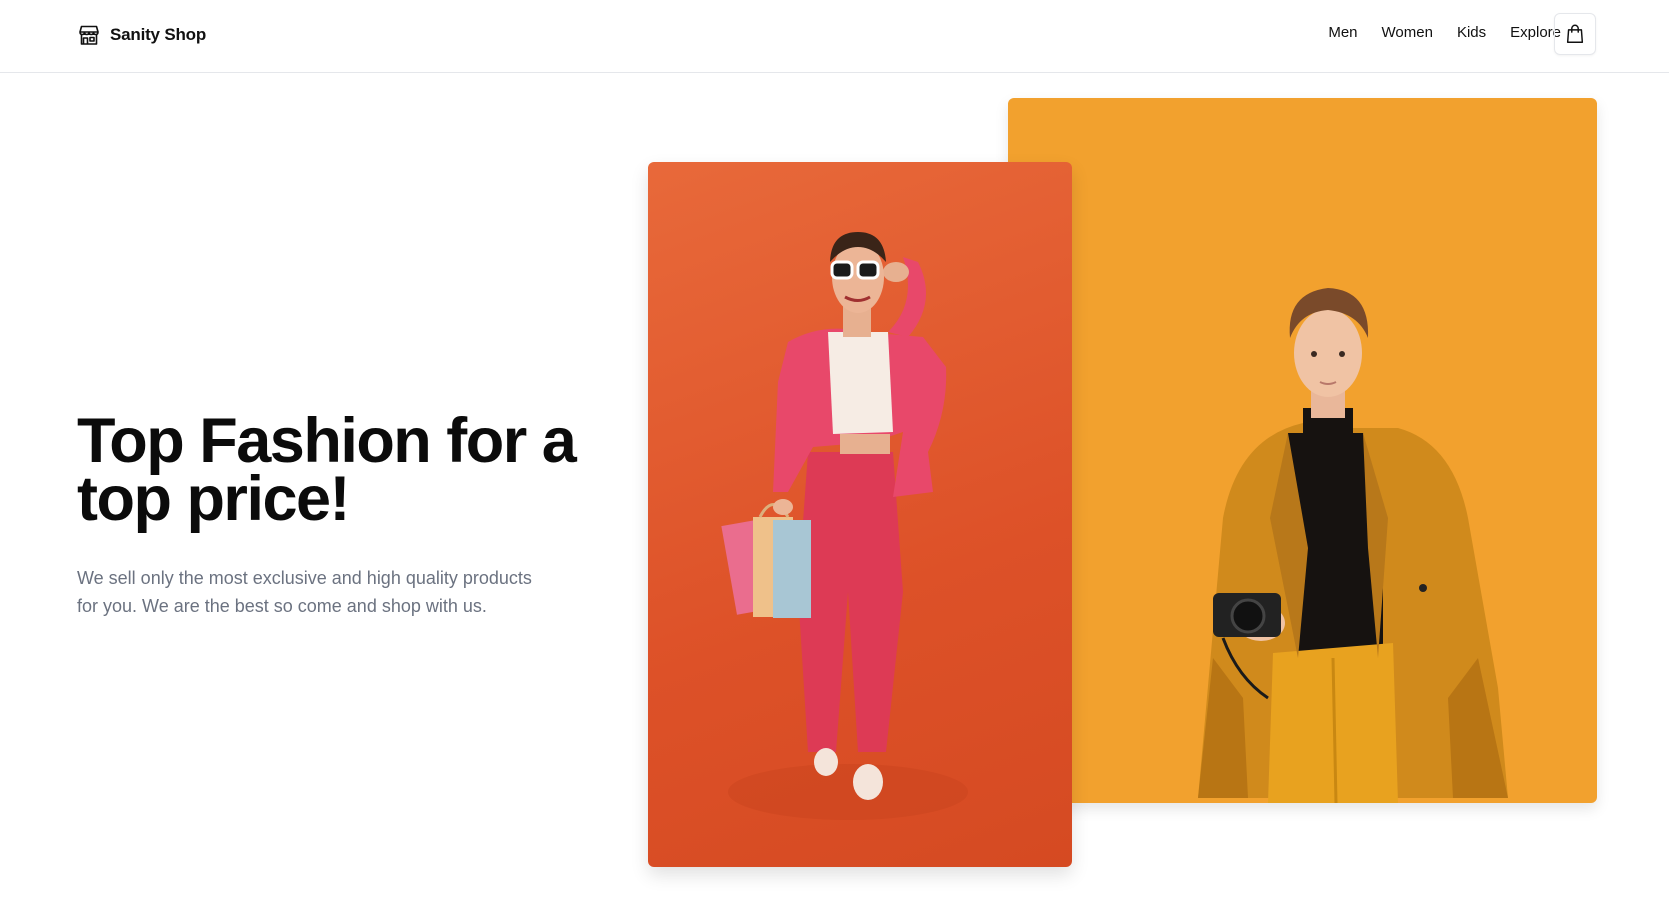 This screenshot has width=1669, height=917. Describe the element at coordinates (1342, 32) in the screenshot. I see `nav-link-men: Men` at that location.